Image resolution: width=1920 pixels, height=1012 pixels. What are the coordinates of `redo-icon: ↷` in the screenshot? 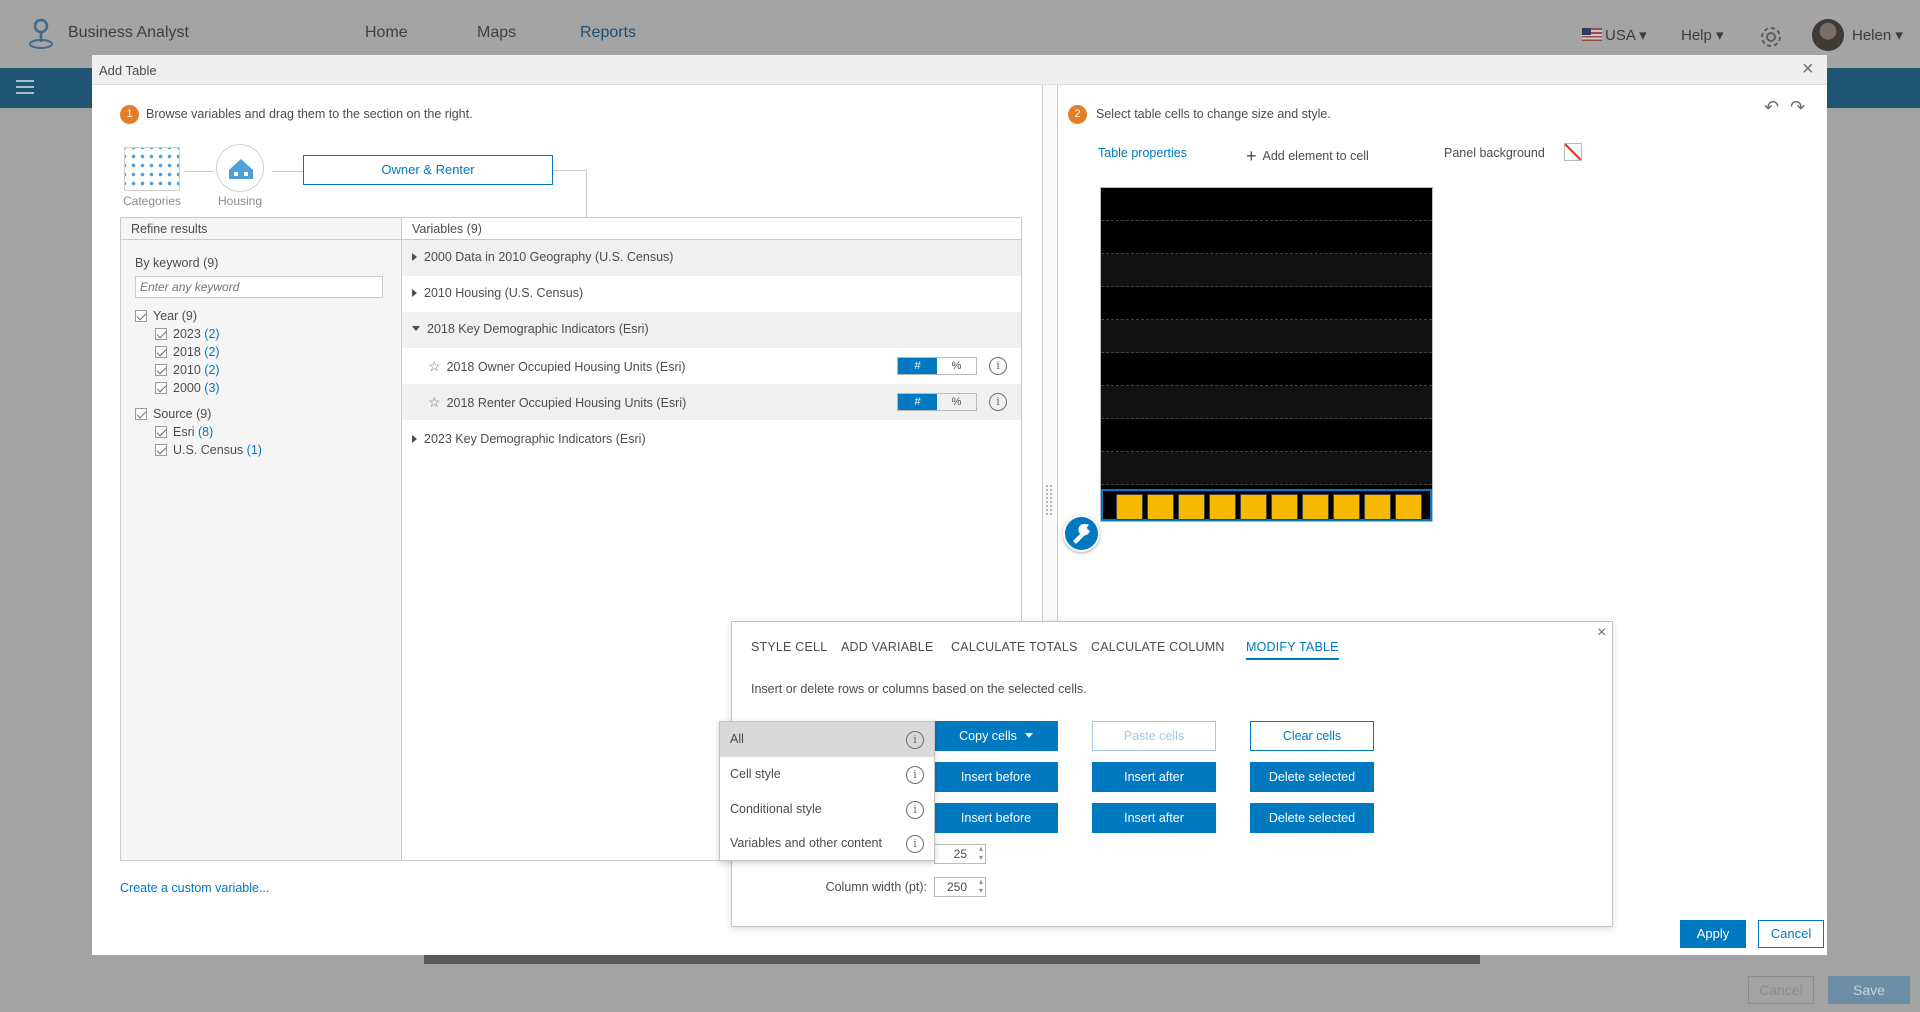 It's located at (1797, 107).